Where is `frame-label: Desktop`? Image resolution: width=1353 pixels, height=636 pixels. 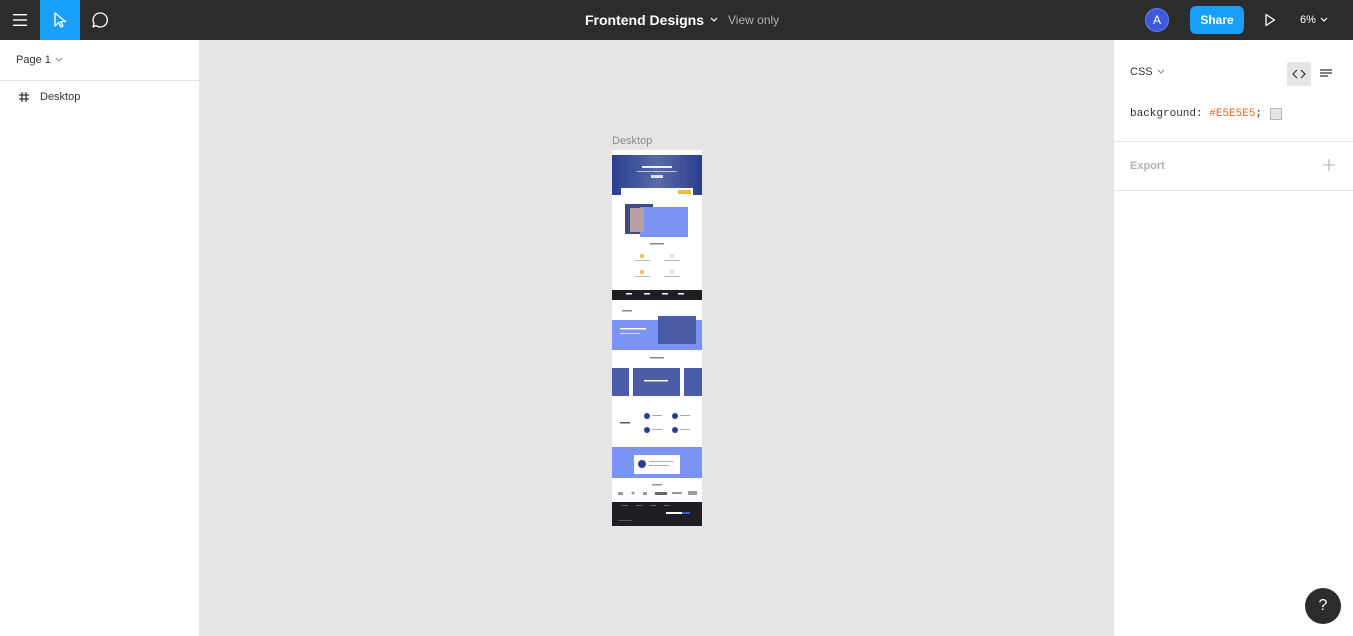
frame-label: Desktop is located at coordinates (632, 141).